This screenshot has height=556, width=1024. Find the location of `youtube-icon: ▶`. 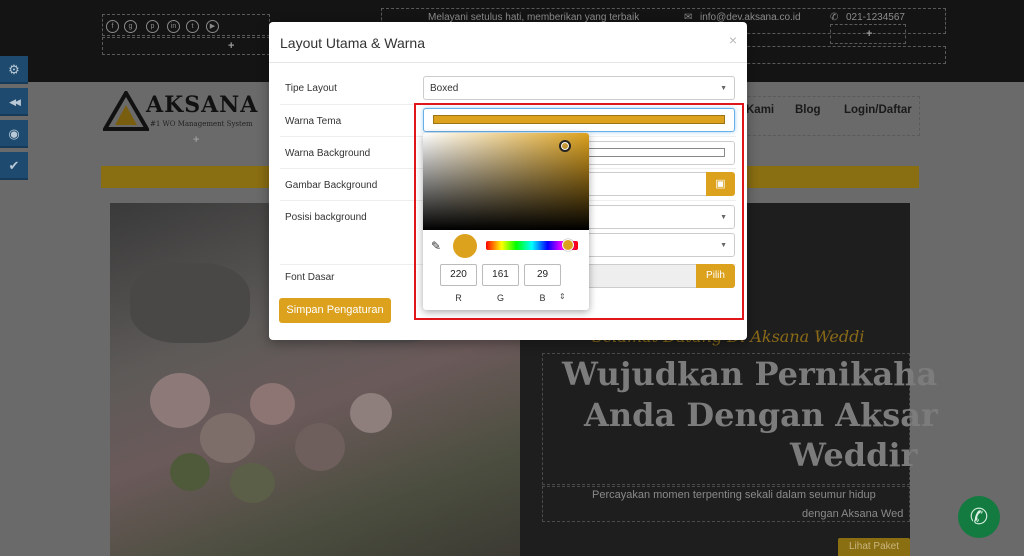

youtube-icon: ▶ is located at coordinates (212, 26).